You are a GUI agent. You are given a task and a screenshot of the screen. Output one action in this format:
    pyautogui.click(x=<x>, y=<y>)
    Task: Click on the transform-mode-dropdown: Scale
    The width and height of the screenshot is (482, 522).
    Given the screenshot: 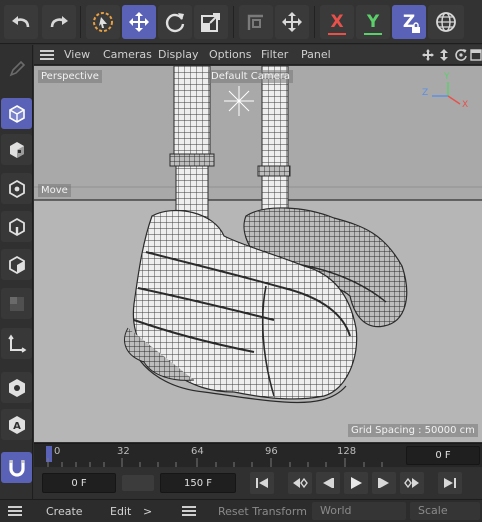 What is the action you would take?
    pyautogui.click(x=445, y=511)
    